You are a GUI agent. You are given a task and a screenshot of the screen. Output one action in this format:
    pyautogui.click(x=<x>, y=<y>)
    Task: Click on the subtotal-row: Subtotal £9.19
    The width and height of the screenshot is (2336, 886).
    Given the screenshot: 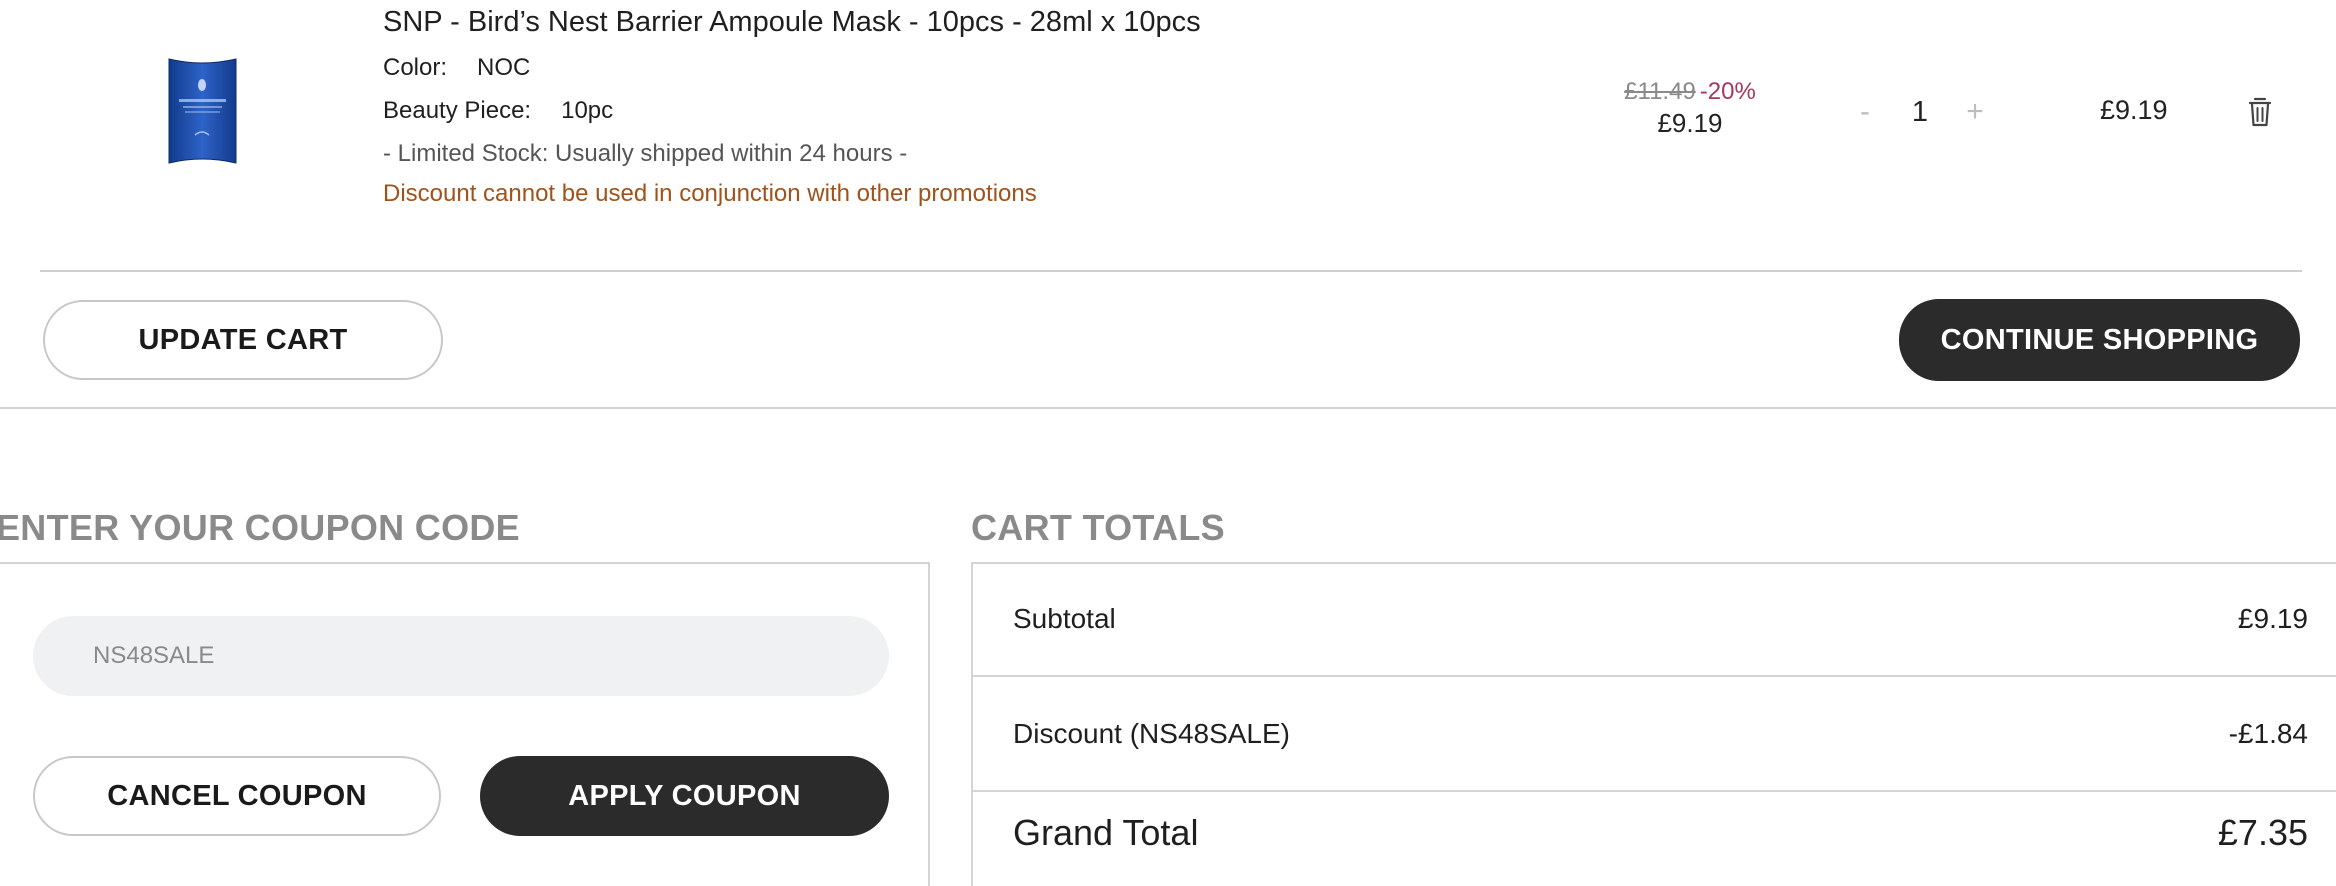 What is the action you would take?
    pyautogui.click(x=1653, y=619)
    